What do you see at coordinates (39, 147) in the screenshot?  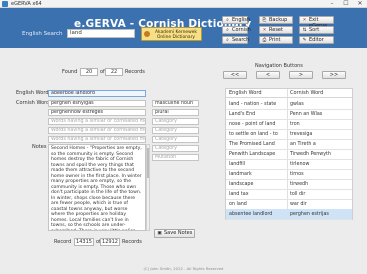 I see `notes-label: Notes` at bounding box center [39, 147].